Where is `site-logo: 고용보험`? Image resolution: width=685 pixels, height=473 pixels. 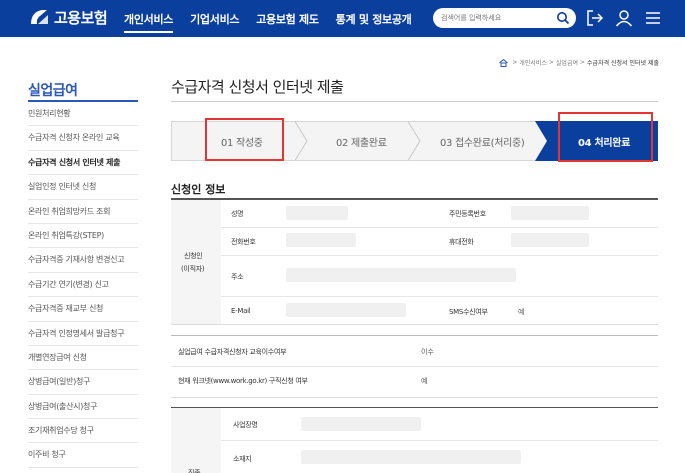 site-logo: 고용보험 is located at coordinates (68, 17).